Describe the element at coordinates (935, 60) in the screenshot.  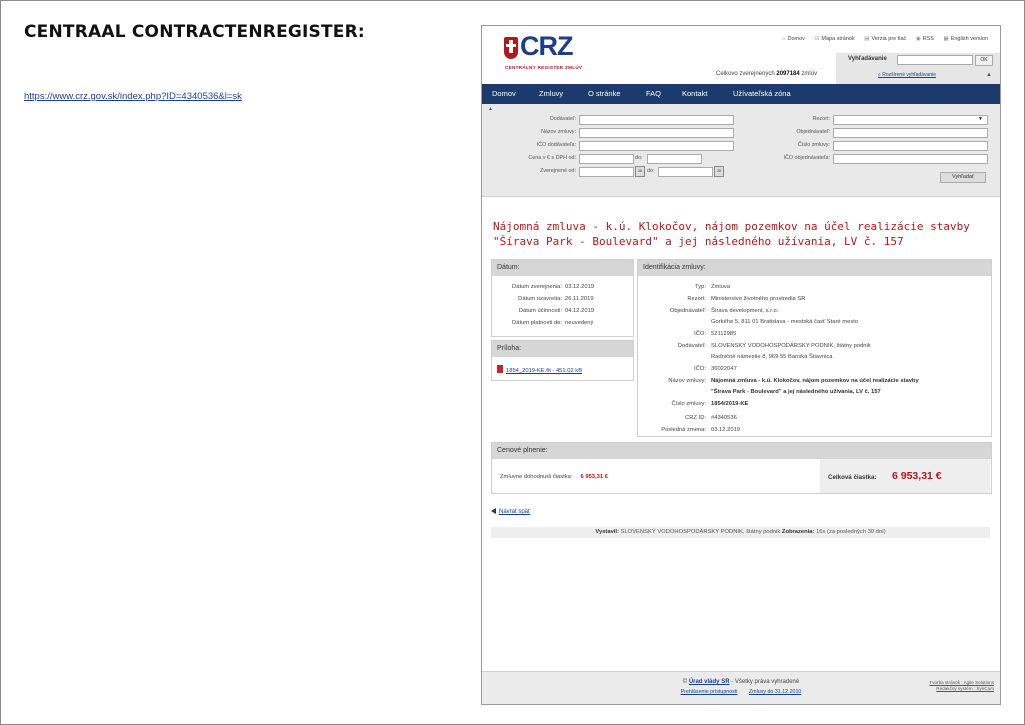
I see `search-input` at that location.